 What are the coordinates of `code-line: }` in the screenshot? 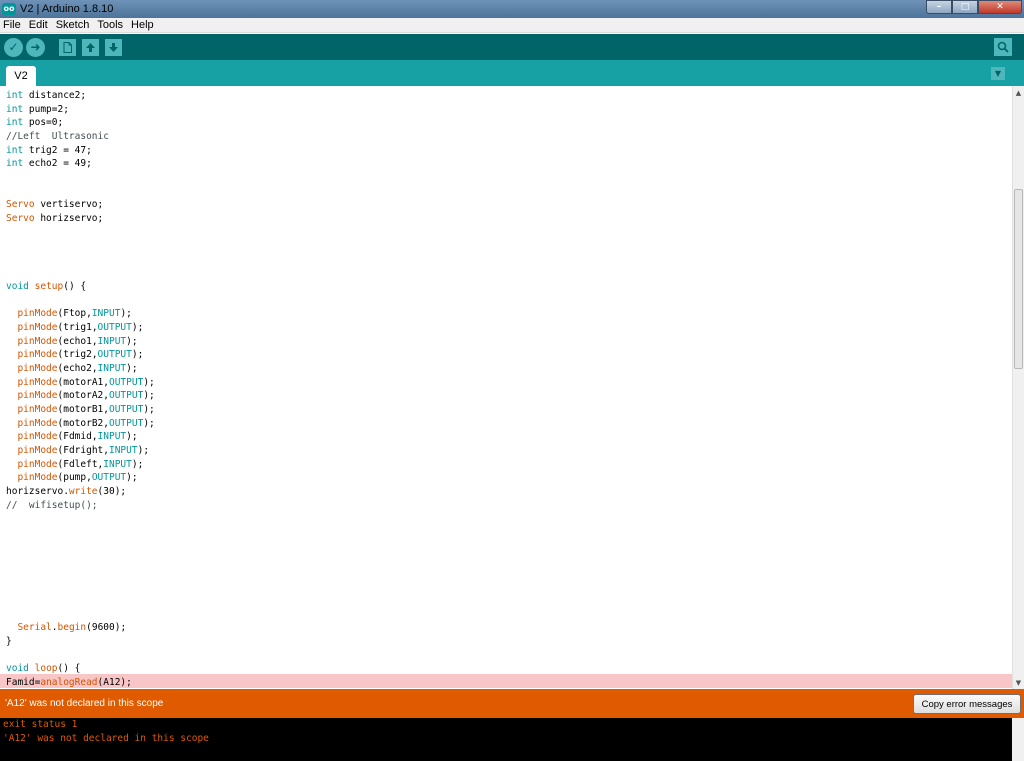 It's located at (9, 641).